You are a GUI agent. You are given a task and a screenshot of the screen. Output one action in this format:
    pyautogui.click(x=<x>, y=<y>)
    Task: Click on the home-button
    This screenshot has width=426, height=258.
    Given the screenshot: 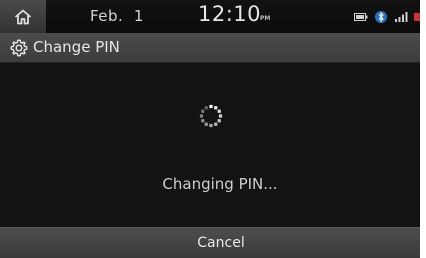 What is the action you would take?
    pyautogui.click(x=23, y=16)
    